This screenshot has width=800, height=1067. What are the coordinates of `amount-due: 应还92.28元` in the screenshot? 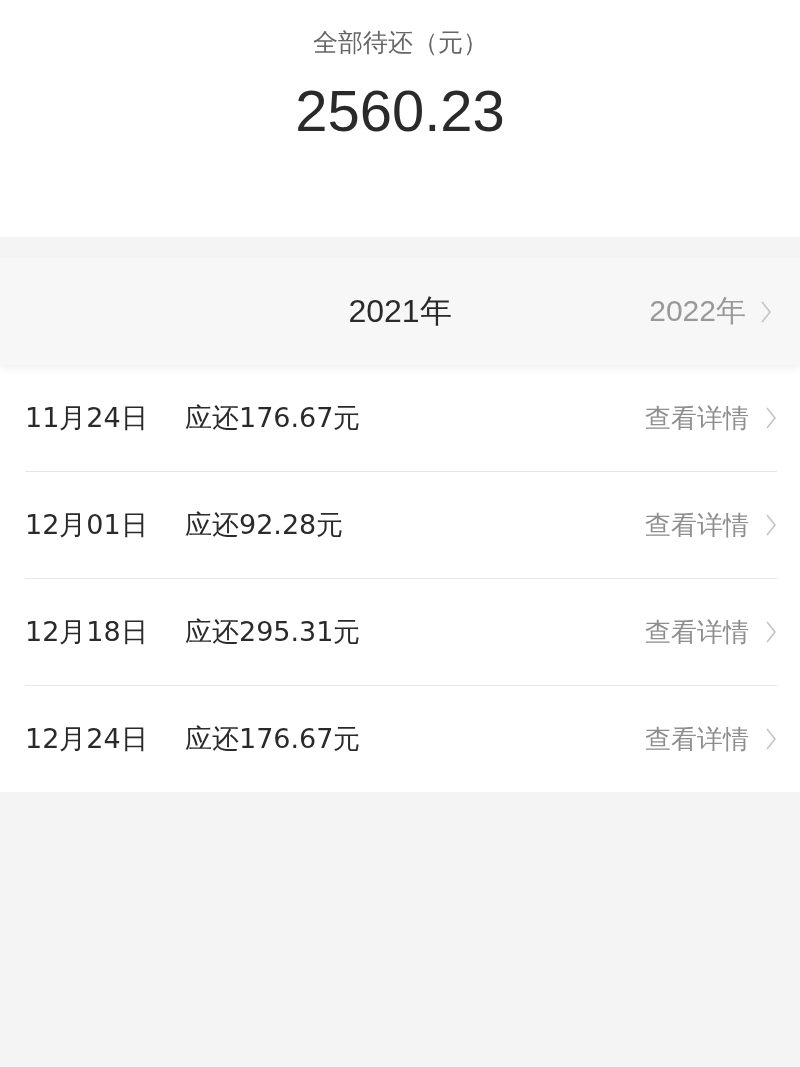 It's located at (264, 525).